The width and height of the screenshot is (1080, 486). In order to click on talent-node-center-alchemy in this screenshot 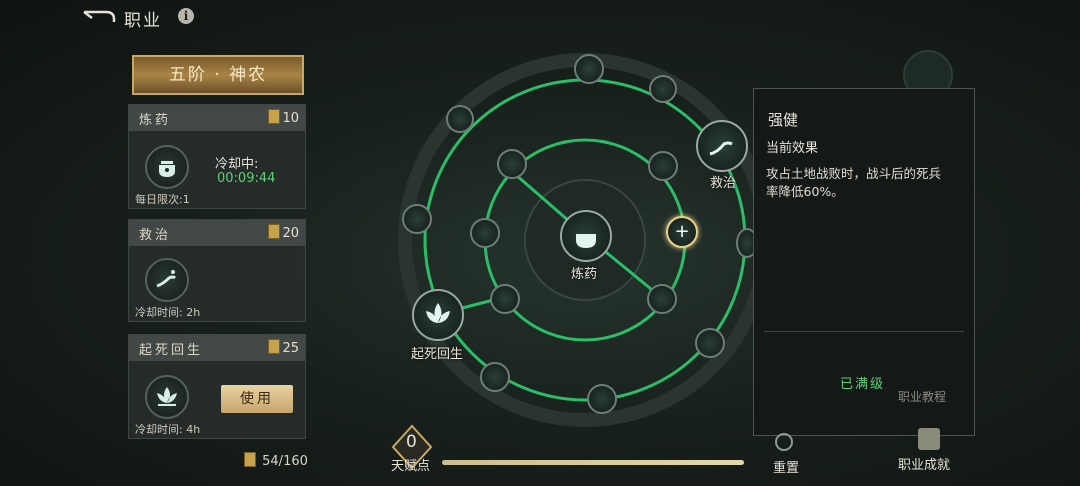, I will do `click(586, 236)`.